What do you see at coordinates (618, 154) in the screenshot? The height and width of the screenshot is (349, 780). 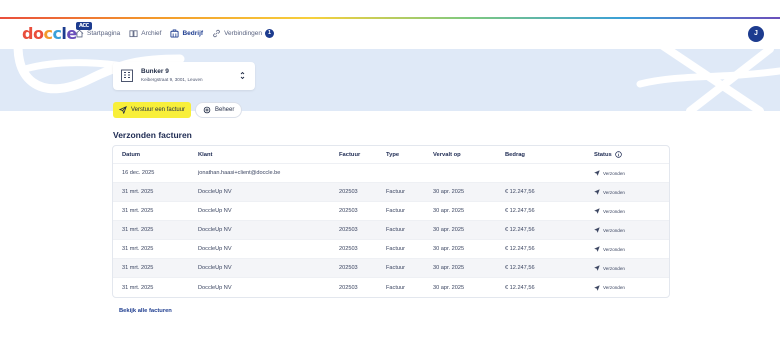 I see `info-icon` at bounding box center [618, 154].